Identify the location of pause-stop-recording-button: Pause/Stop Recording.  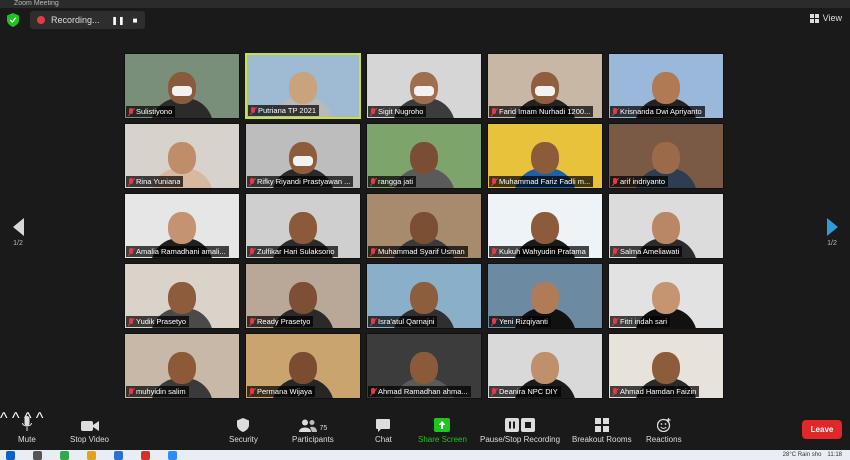
(520, 429).